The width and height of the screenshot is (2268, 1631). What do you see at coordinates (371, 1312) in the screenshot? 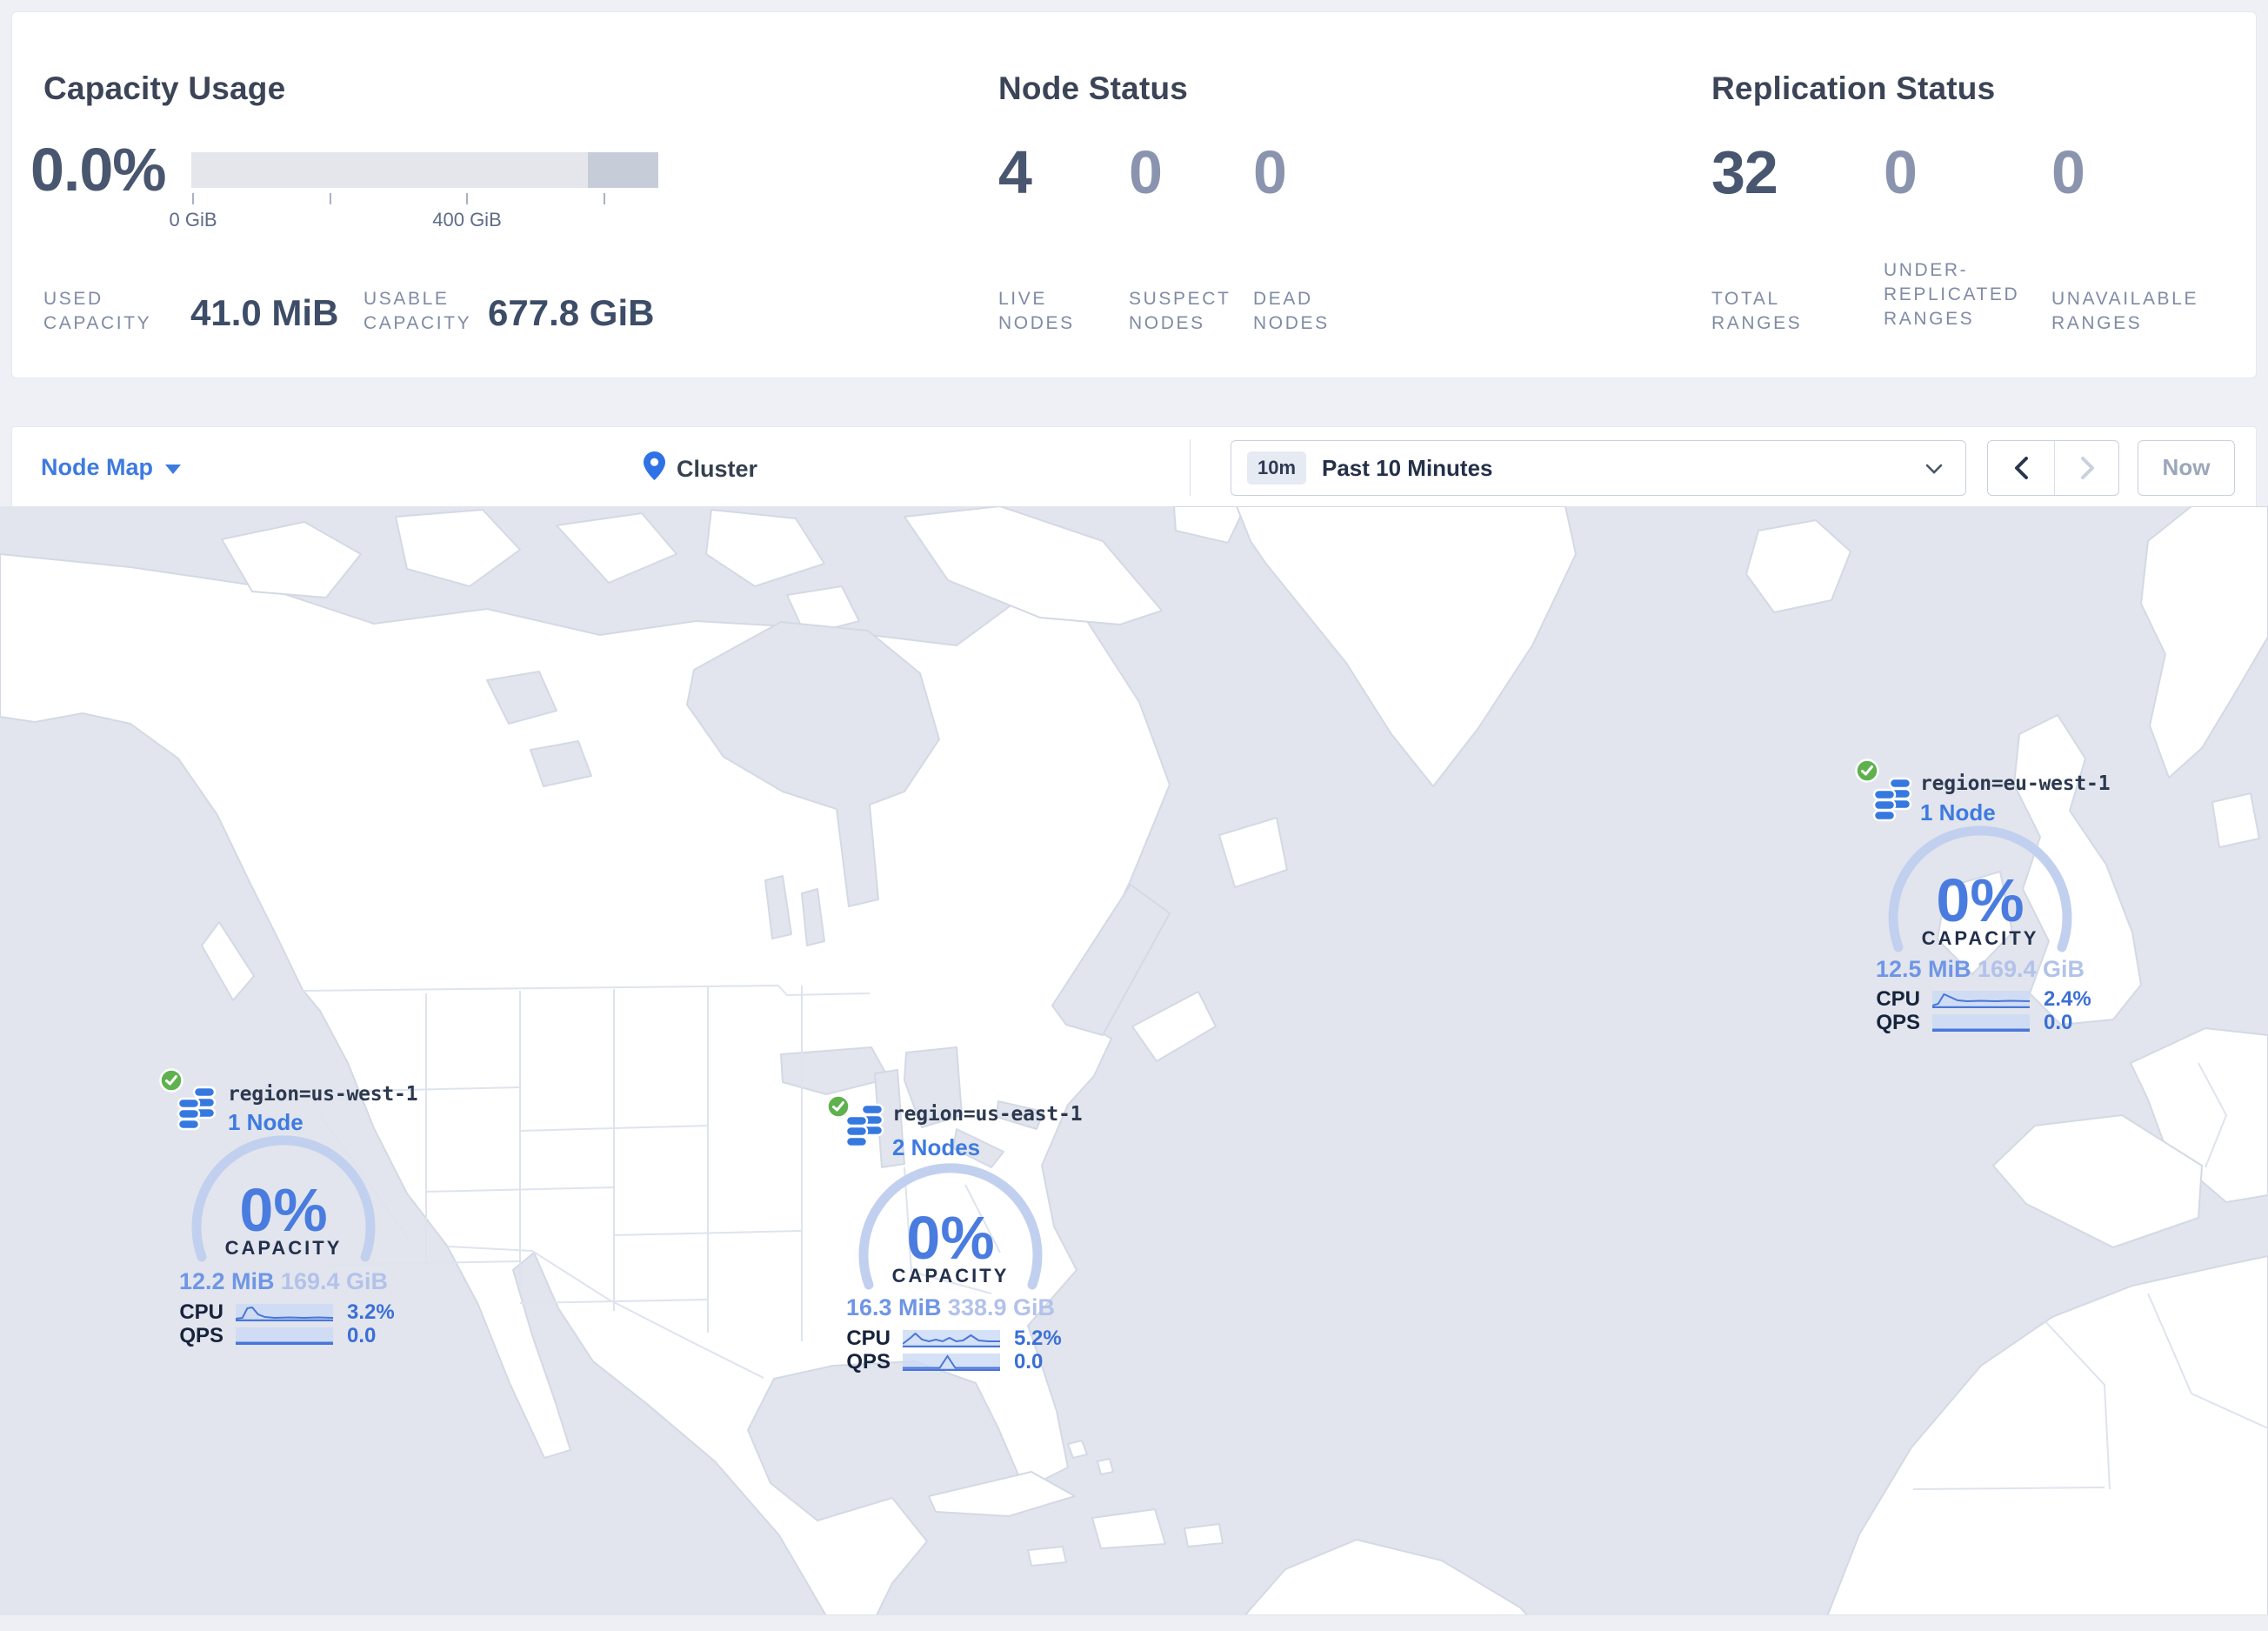
I see `cpu-value: 3.2%` at bounding box center [371, 1312].